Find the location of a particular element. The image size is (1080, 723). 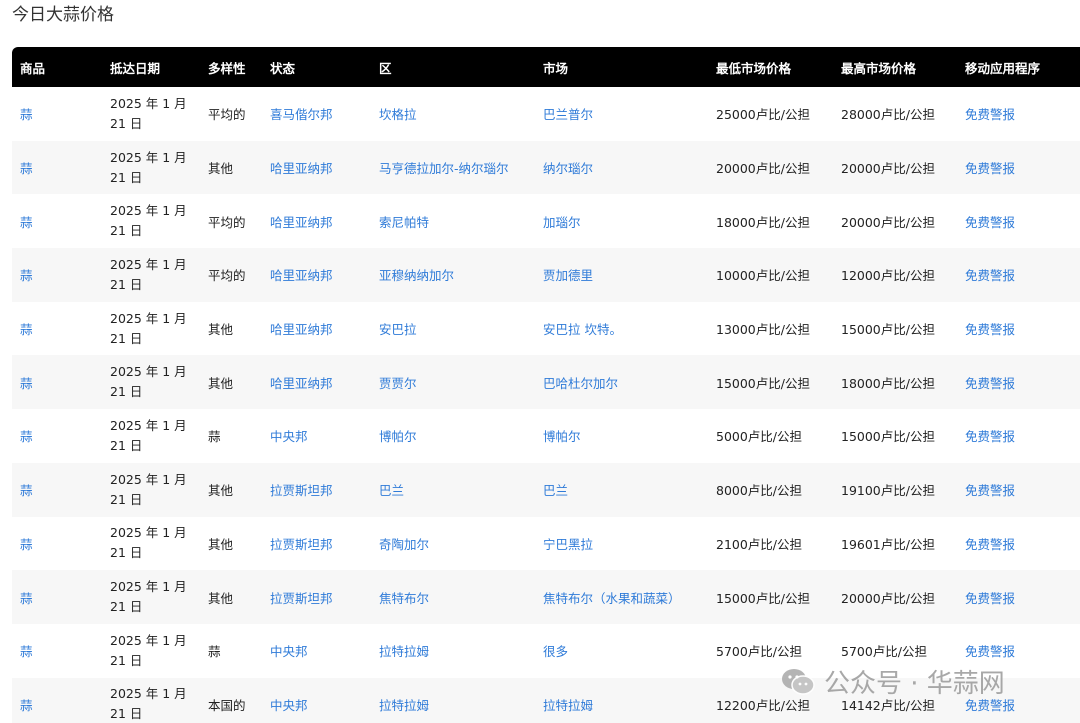

cell-min-price-text: 20000卢比/公担 is located at coordinates (763, 169).